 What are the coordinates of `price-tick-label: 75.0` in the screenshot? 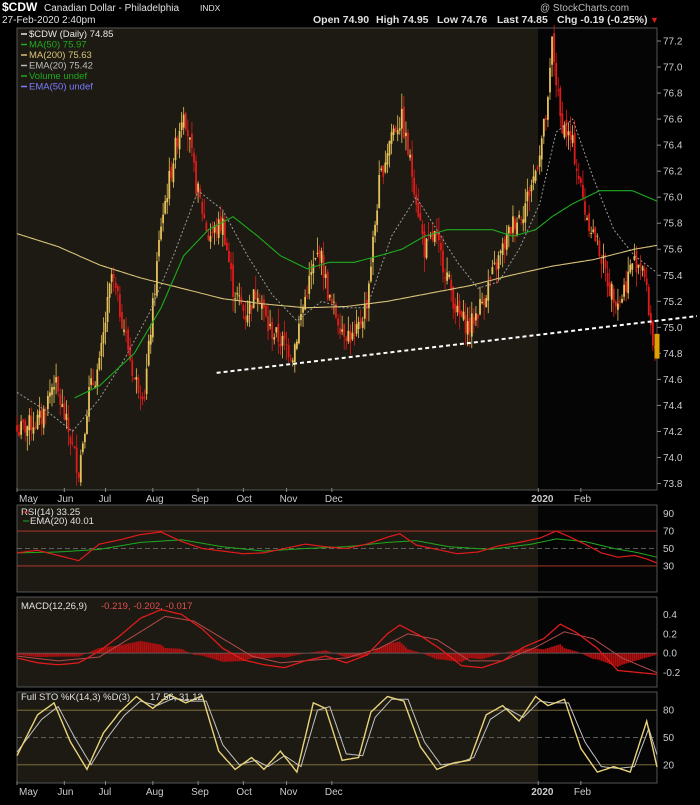 It's located at (673, 328).